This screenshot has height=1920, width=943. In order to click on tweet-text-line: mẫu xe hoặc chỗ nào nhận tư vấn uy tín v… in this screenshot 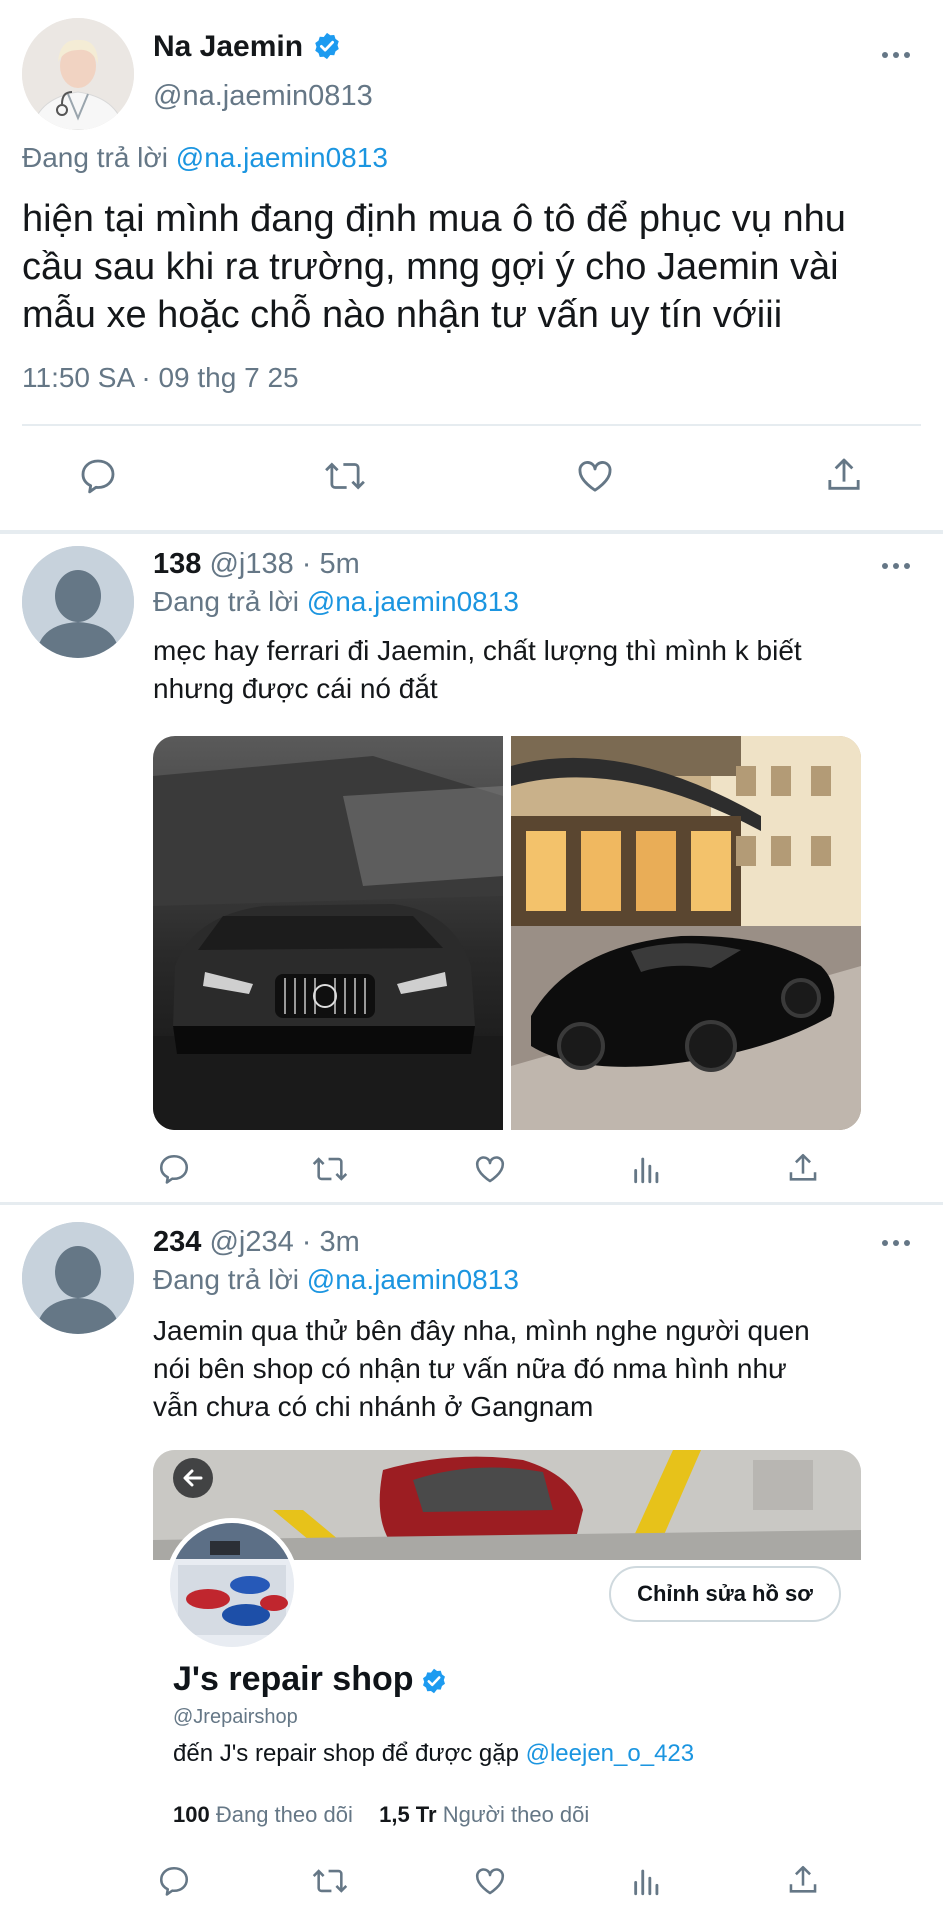, I will do `click(402, 315)`.